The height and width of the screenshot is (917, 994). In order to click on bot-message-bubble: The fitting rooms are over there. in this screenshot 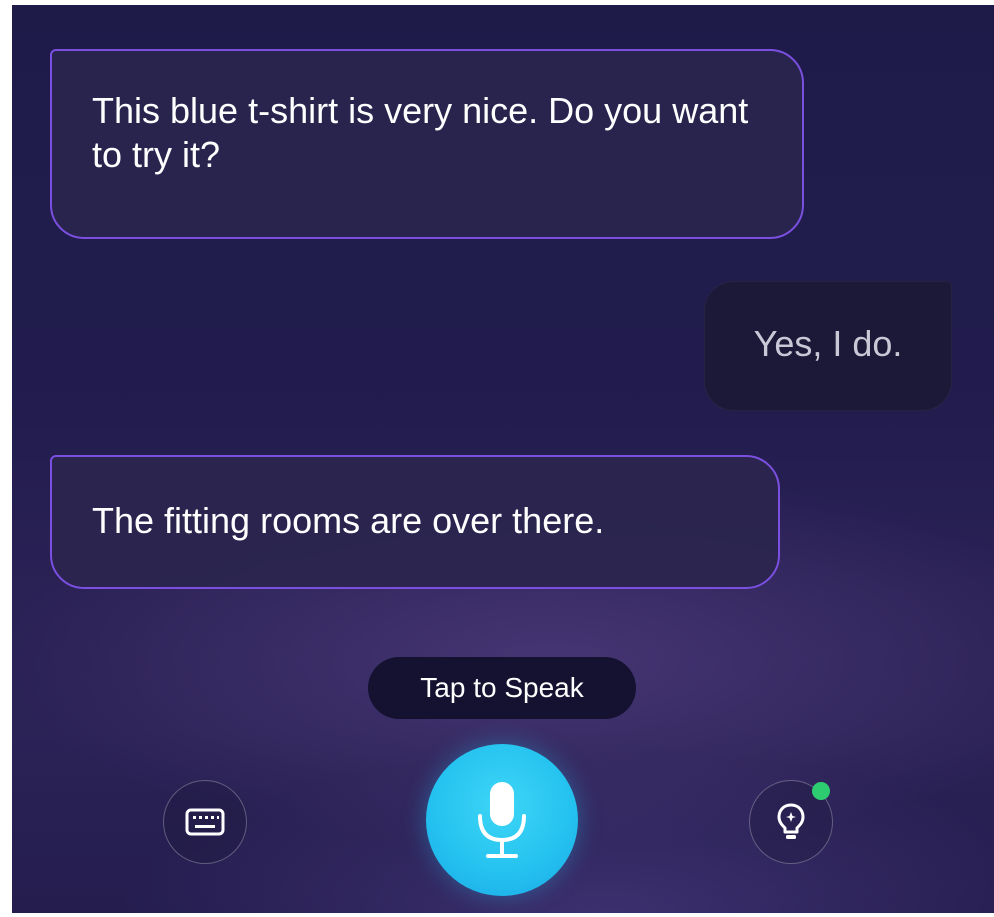, I will do `click(415, 522)`.